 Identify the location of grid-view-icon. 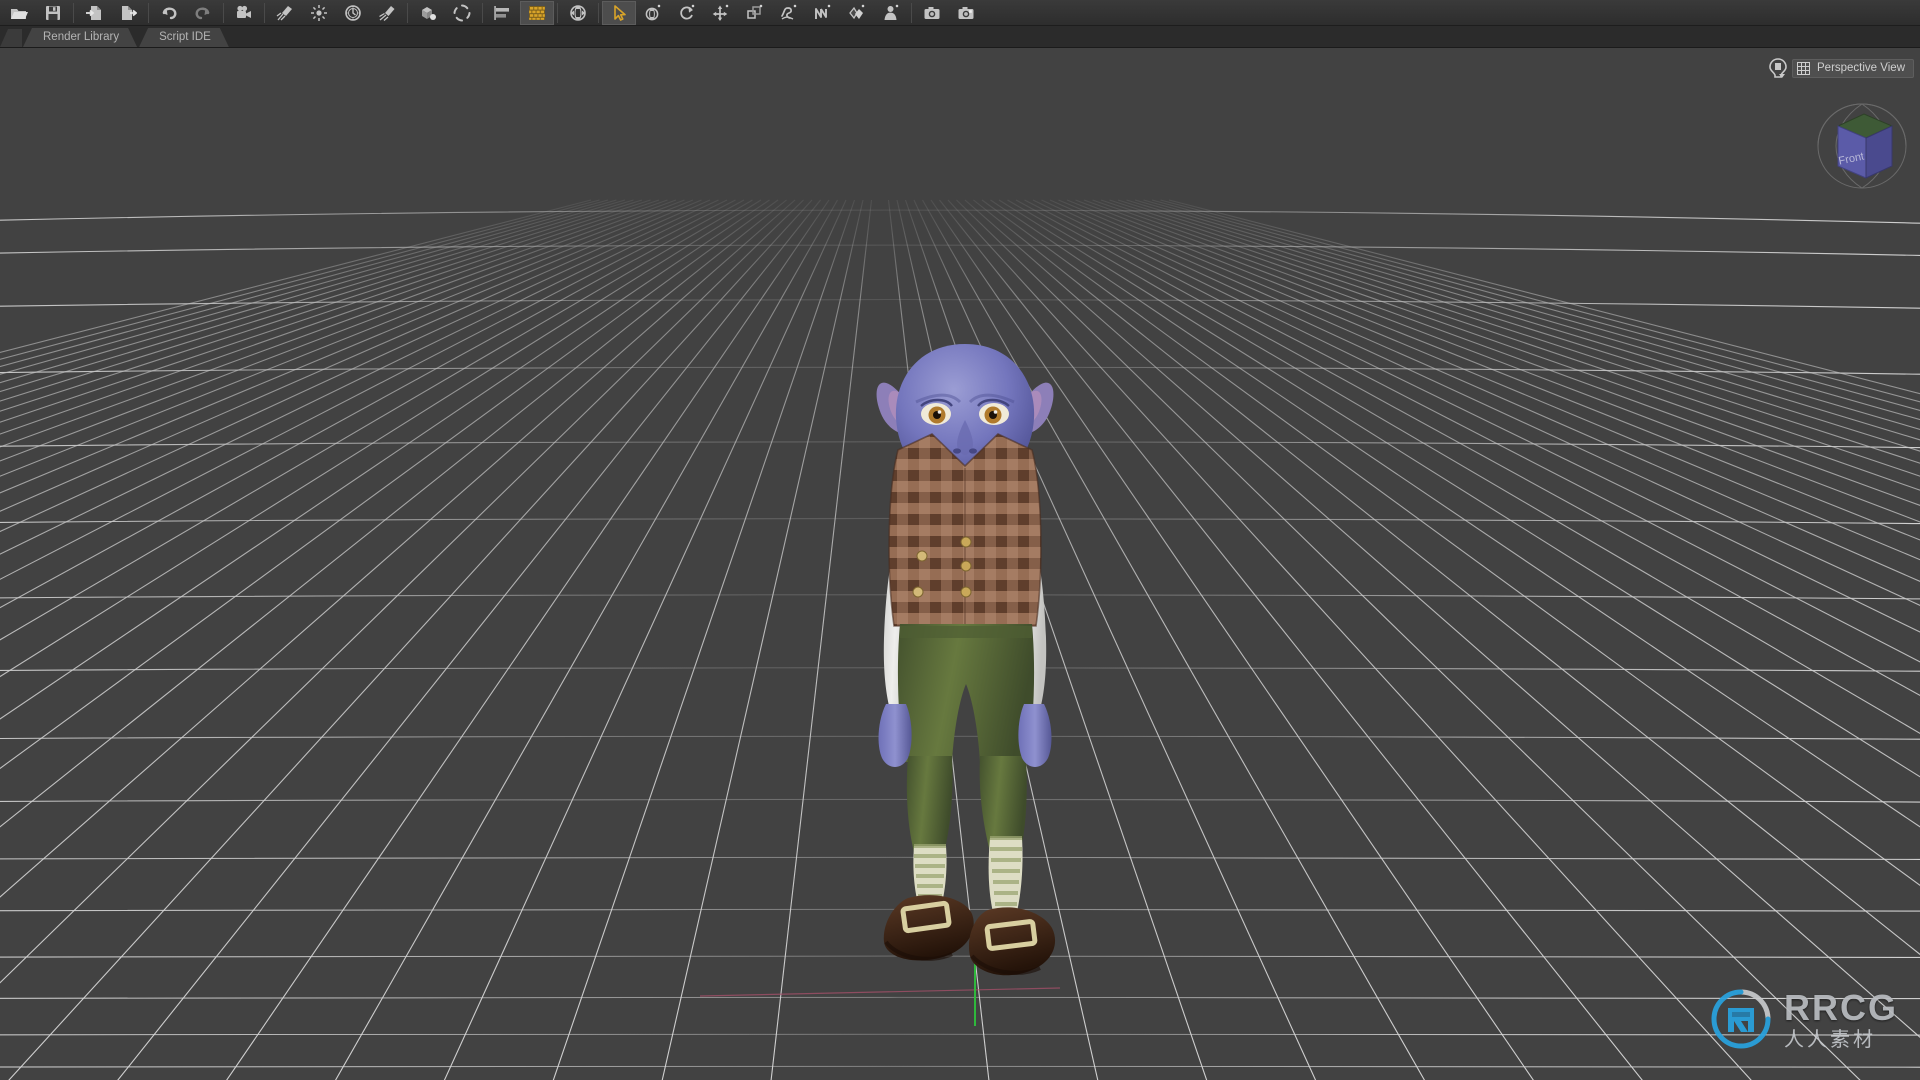
(1803, 68).